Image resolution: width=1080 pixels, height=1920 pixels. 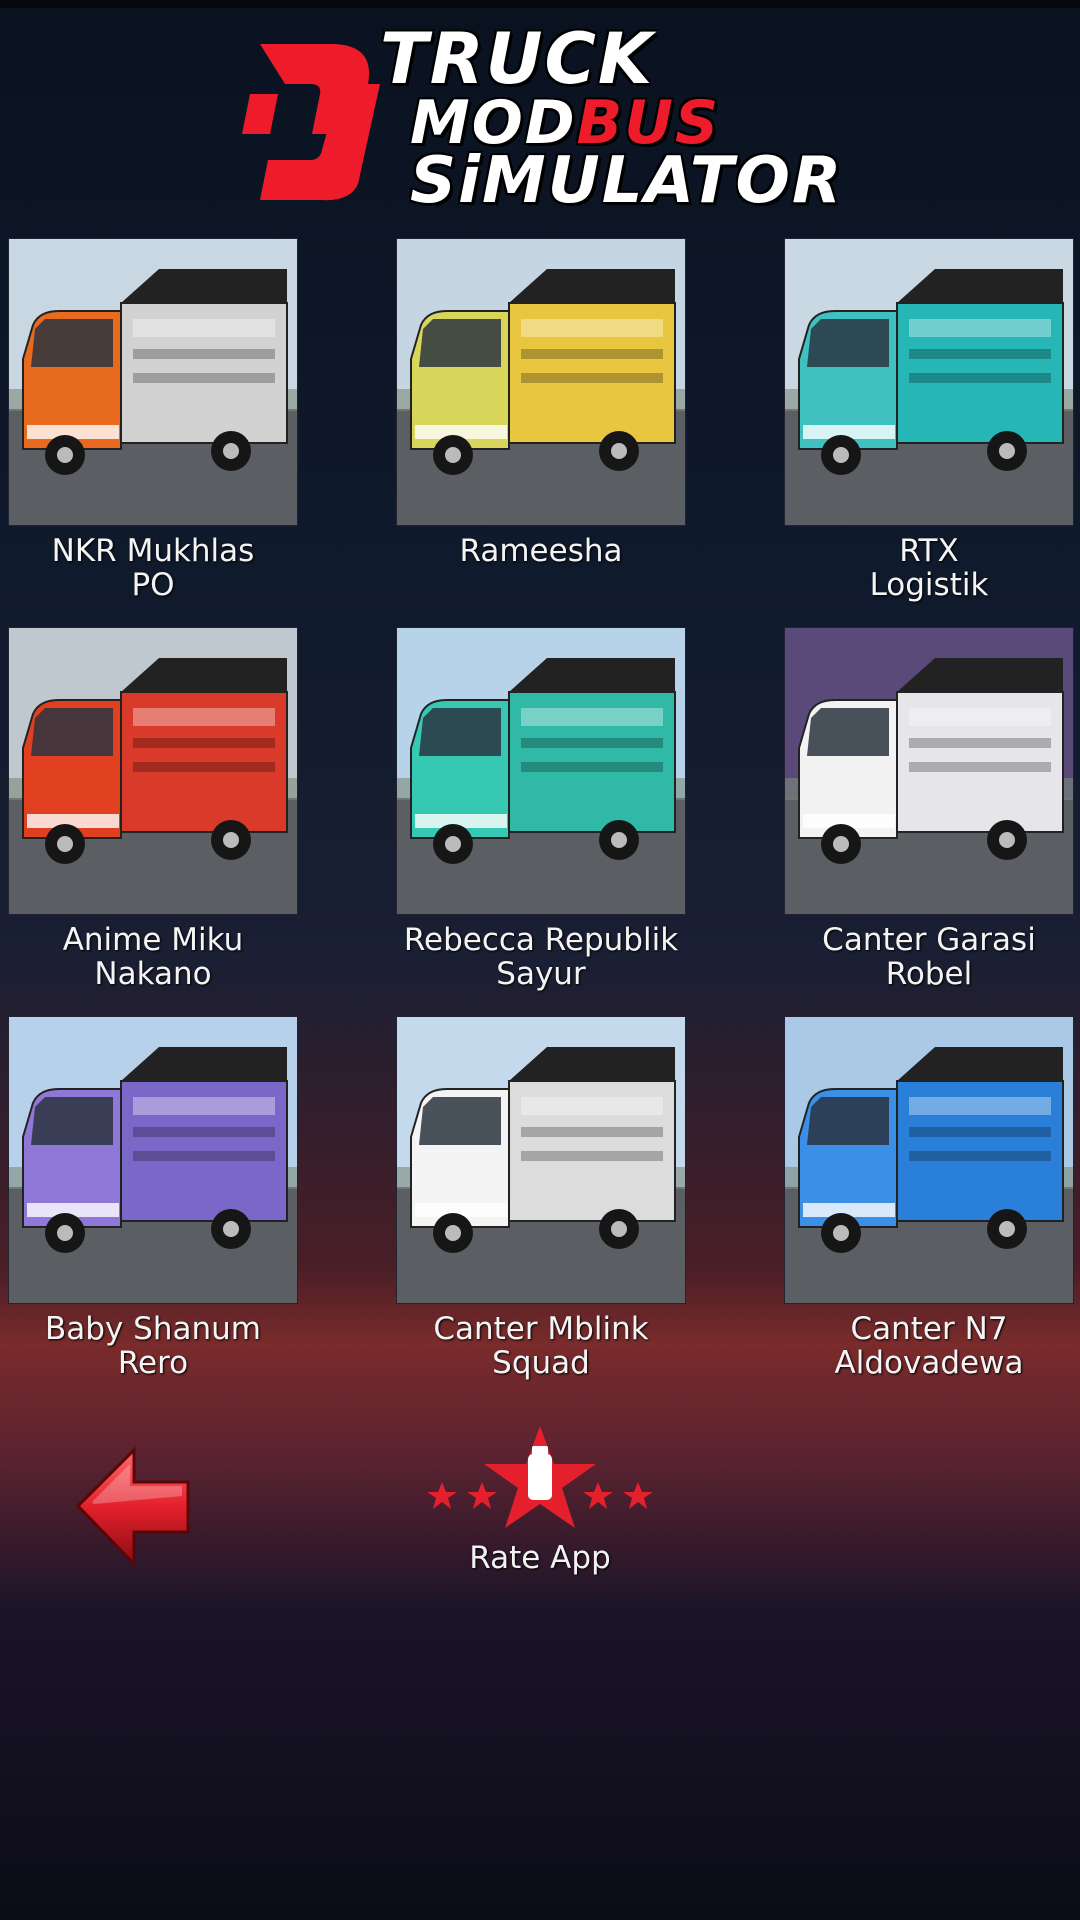 I want to click on back-arrow-icon, so click(x=132, y=1507).